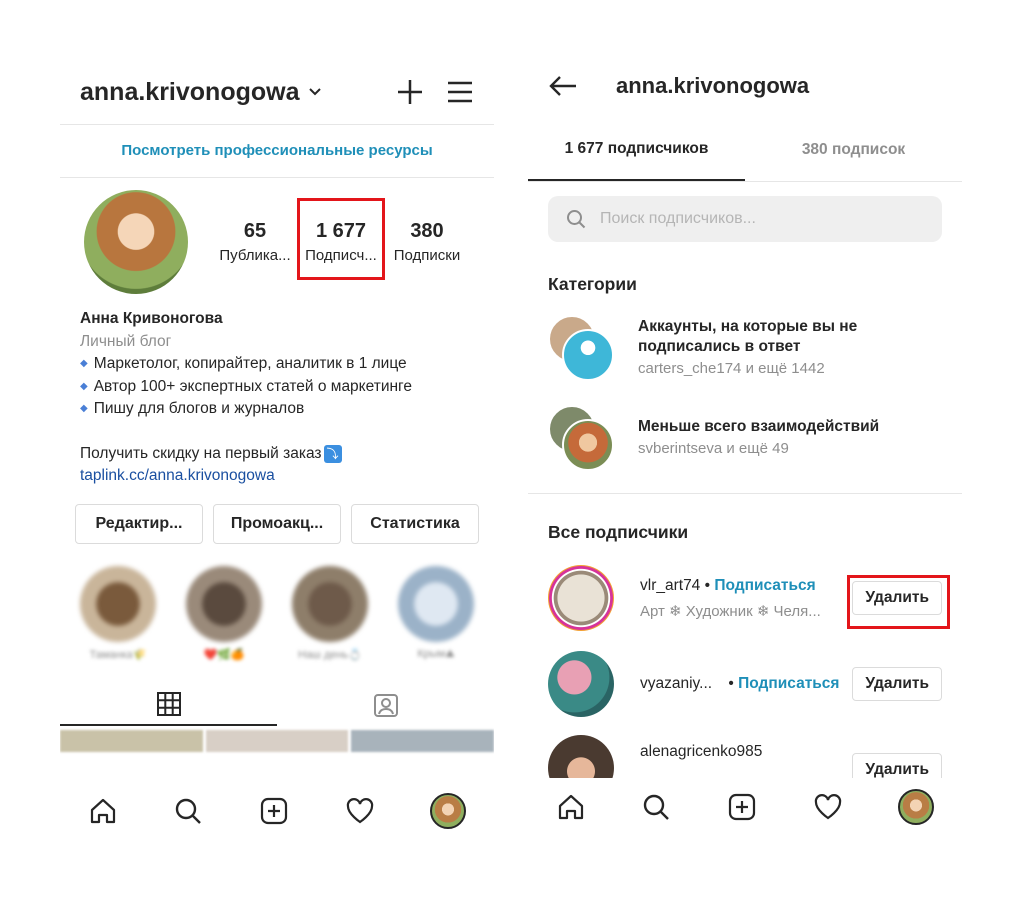 Image resolution: width=1024 pixels, height=915 pixels. I want to click on story-highlight: Крым⛰, so click(436, 613).